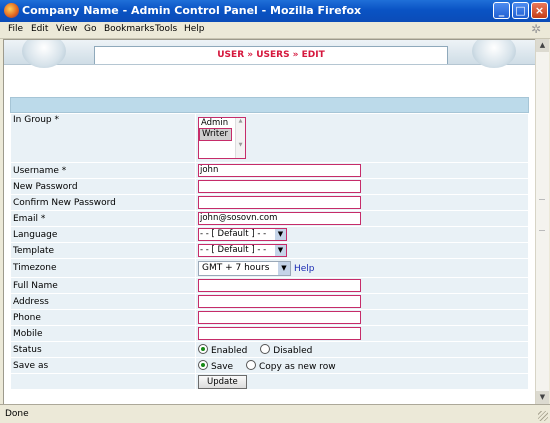  I want to click on phone-field, so click(279, 317).